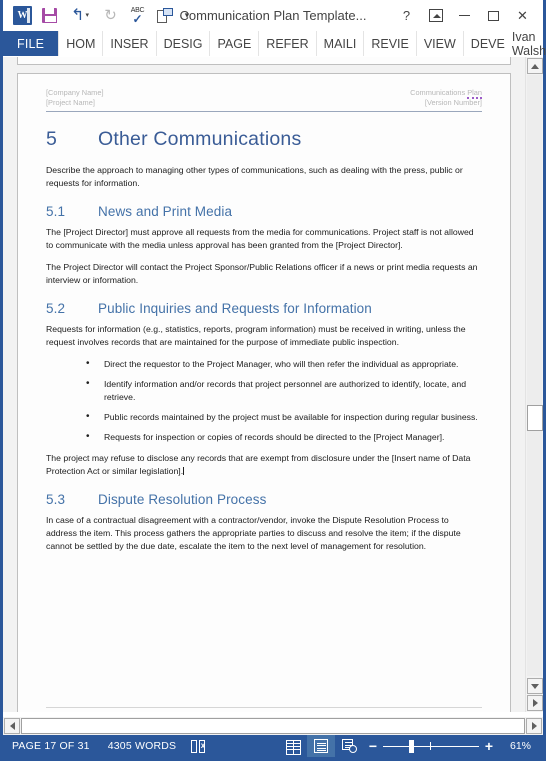 This screenshot has width=546, height=761. I want to click on new-comment-icon, so click(164, 15).